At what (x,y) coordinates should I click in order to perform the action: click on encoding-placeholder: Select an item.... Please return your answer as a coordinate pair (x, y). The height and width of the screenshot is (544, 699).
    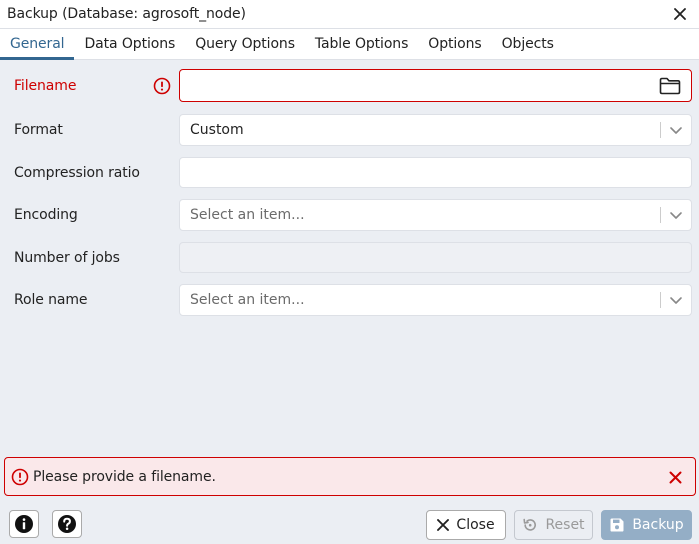
    Looking at the image, I should click on (247, 215).